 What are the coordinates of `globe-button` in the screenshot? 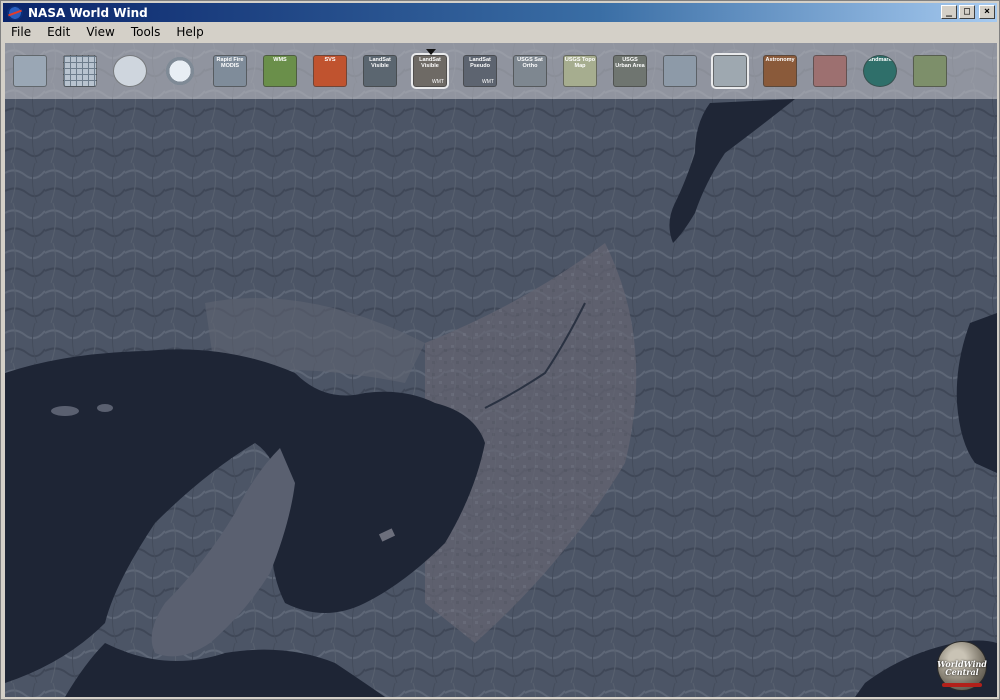 It's located at (130, 71).